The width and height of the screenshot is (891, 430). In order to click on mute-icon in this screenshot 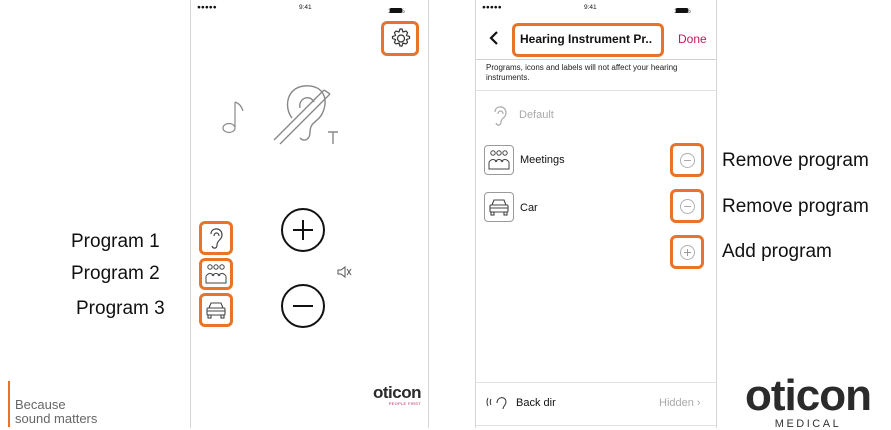, I will do `click(344, 272)`.